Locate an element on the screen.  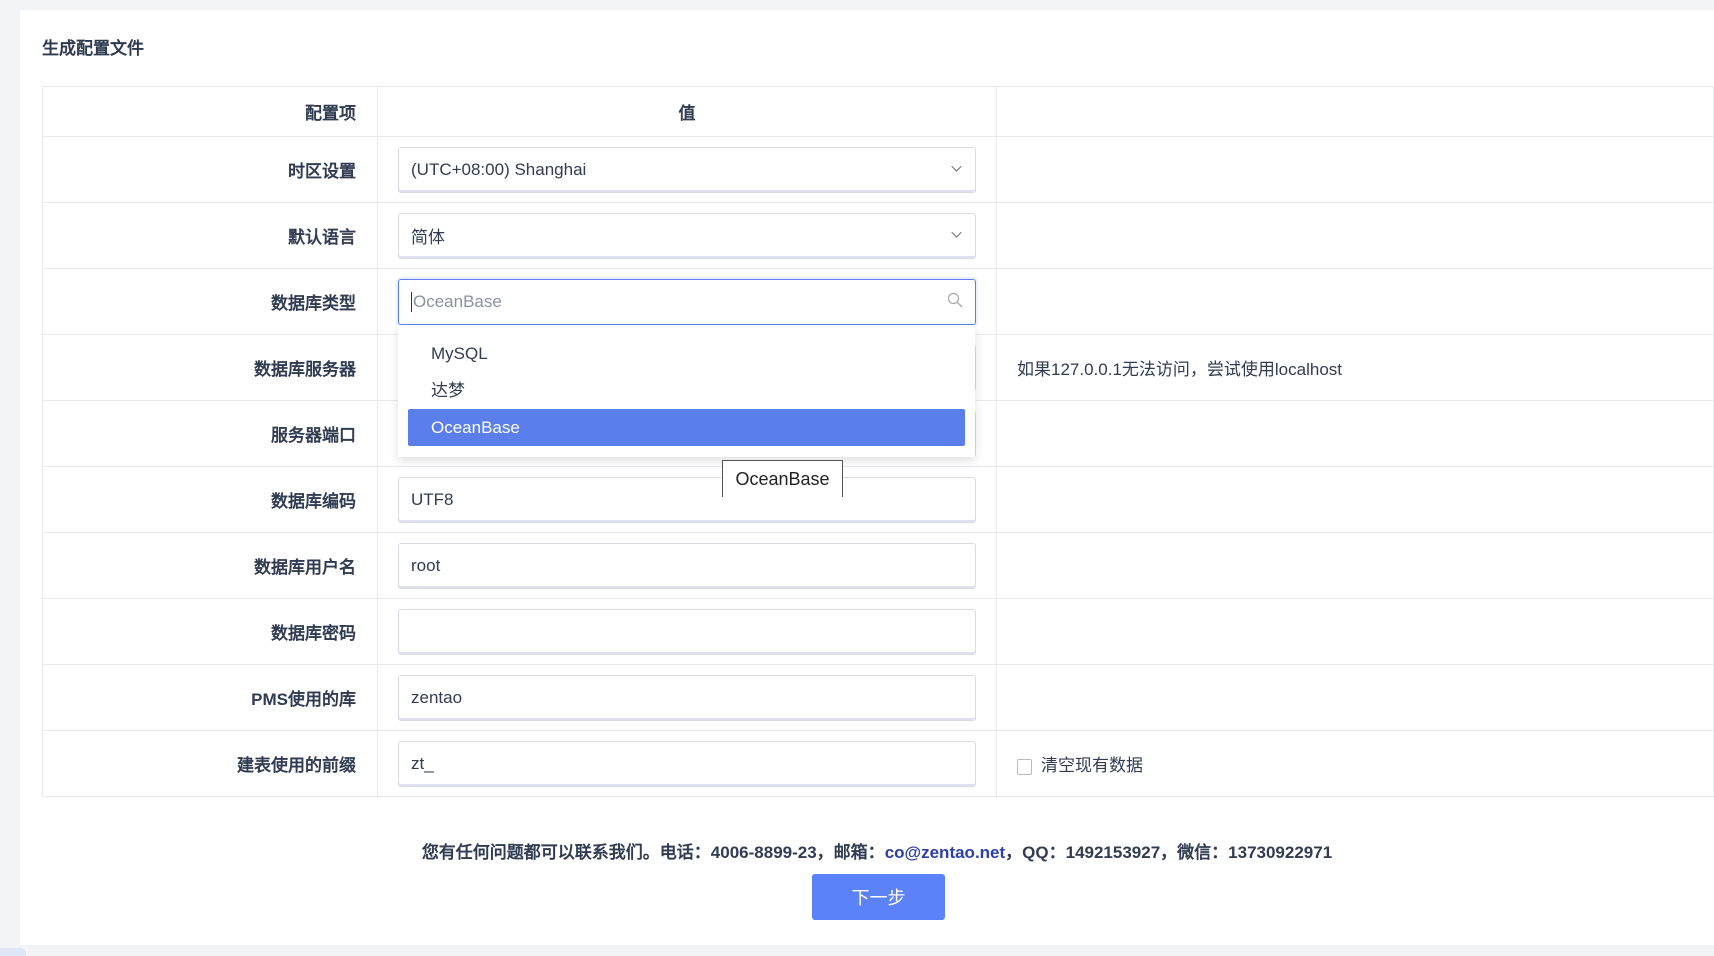
encoding-input: UTF8 is located at coordinates (687, 499).